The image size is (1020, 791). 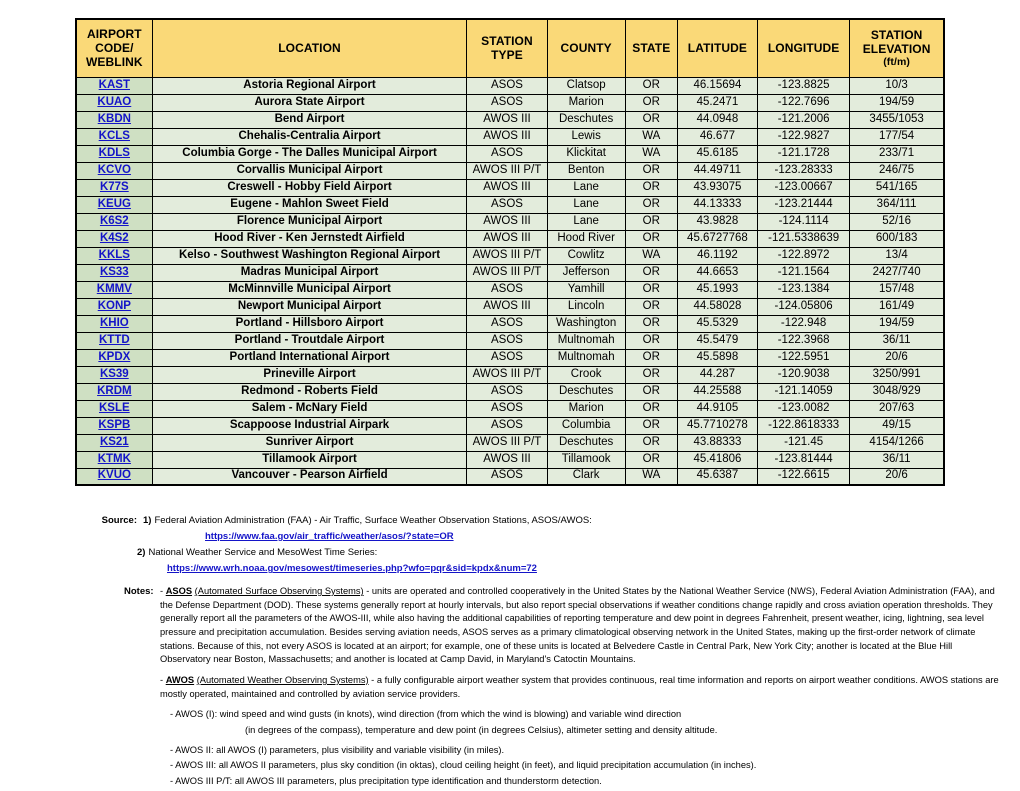 I want to click on airport-weblink: K4S2, so click(x=114, y=238).